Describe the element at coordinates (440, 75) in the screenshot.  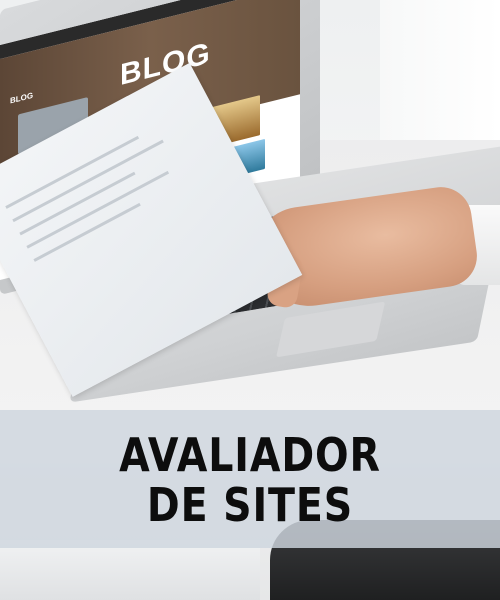
I see `background-window` at that location.